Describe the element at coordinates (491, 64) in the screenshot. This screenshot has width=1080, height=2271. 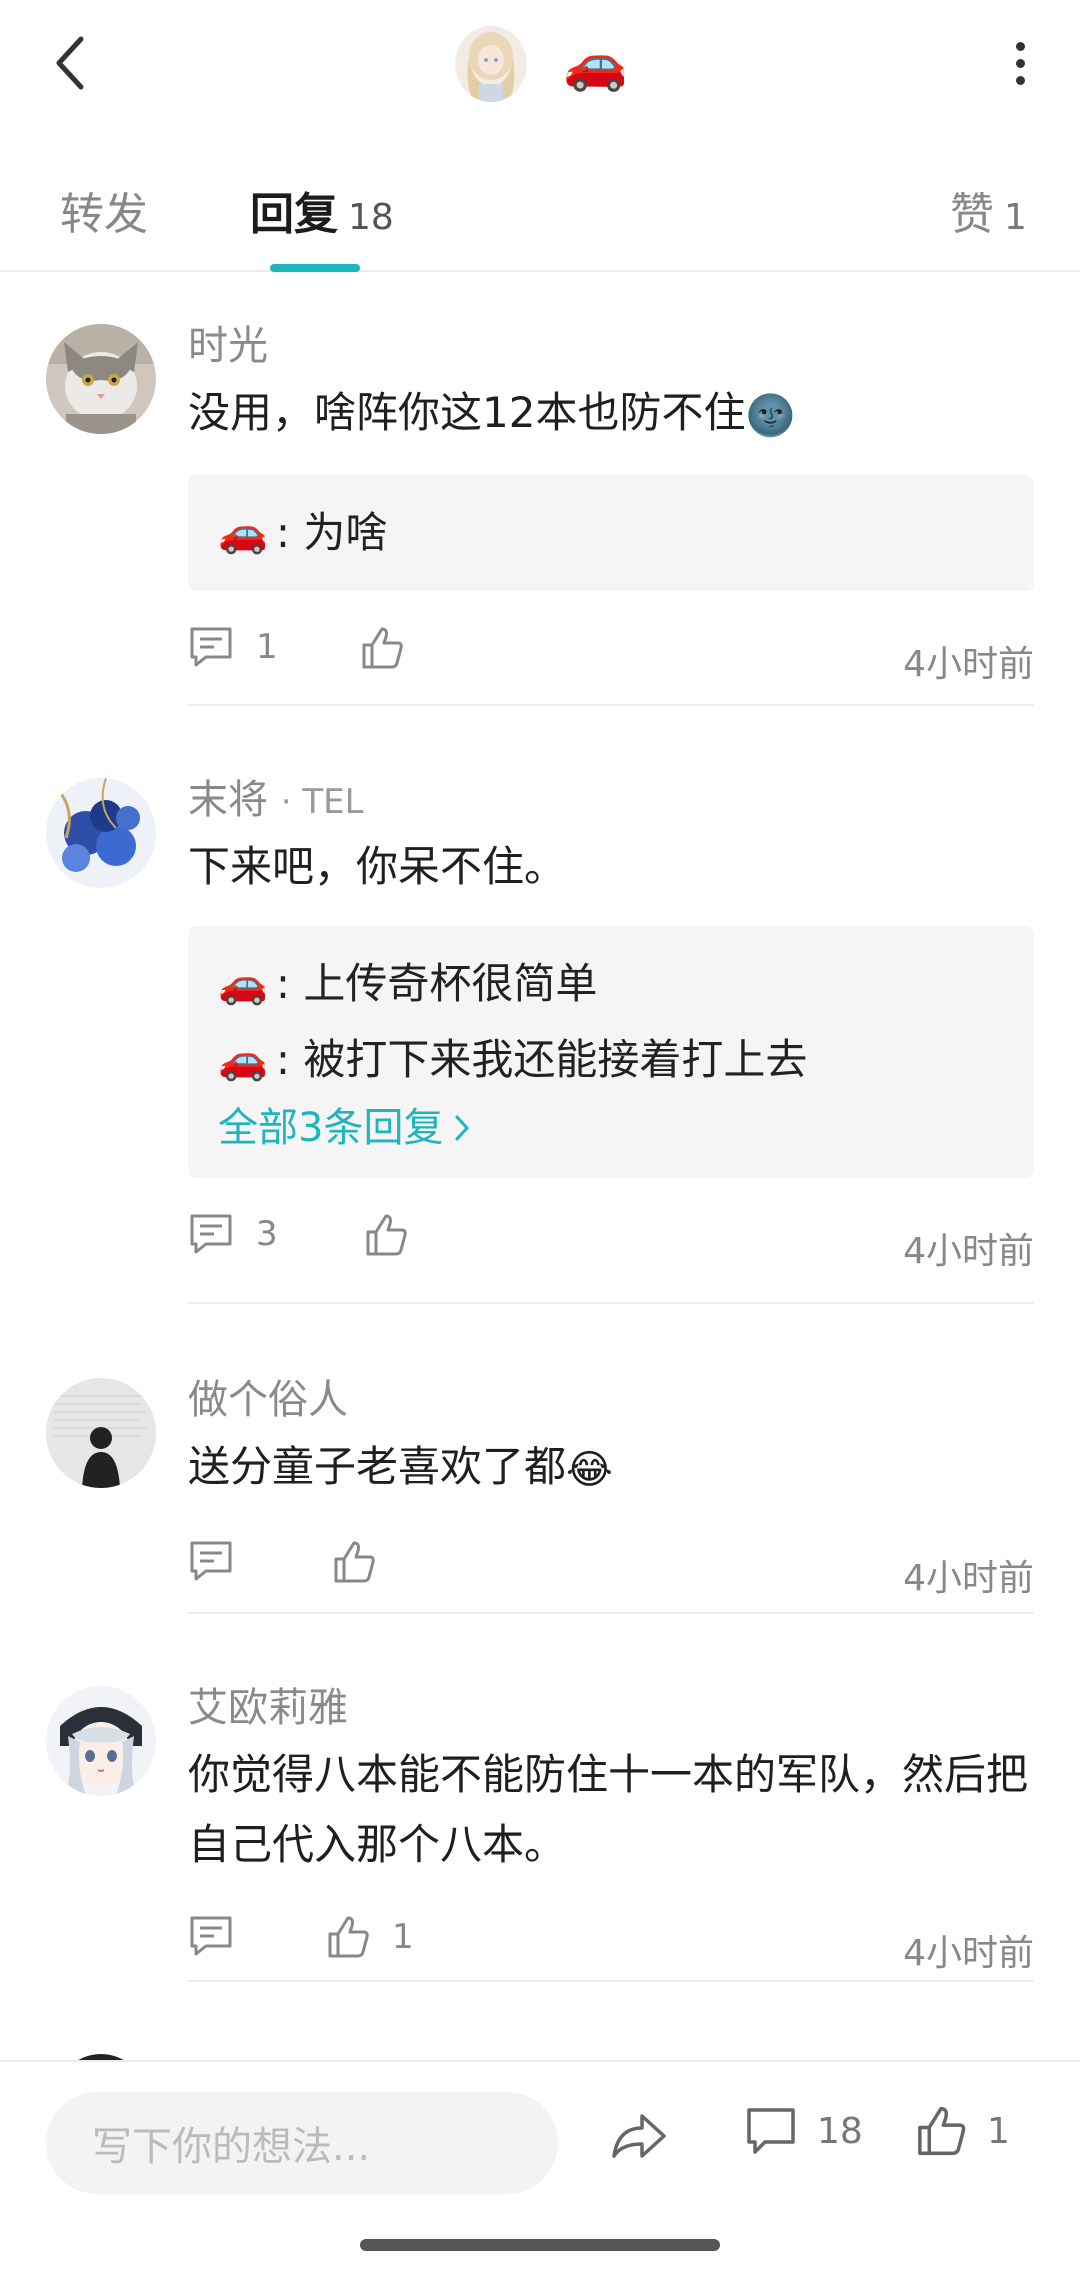
I see `author-avatar` at that location.